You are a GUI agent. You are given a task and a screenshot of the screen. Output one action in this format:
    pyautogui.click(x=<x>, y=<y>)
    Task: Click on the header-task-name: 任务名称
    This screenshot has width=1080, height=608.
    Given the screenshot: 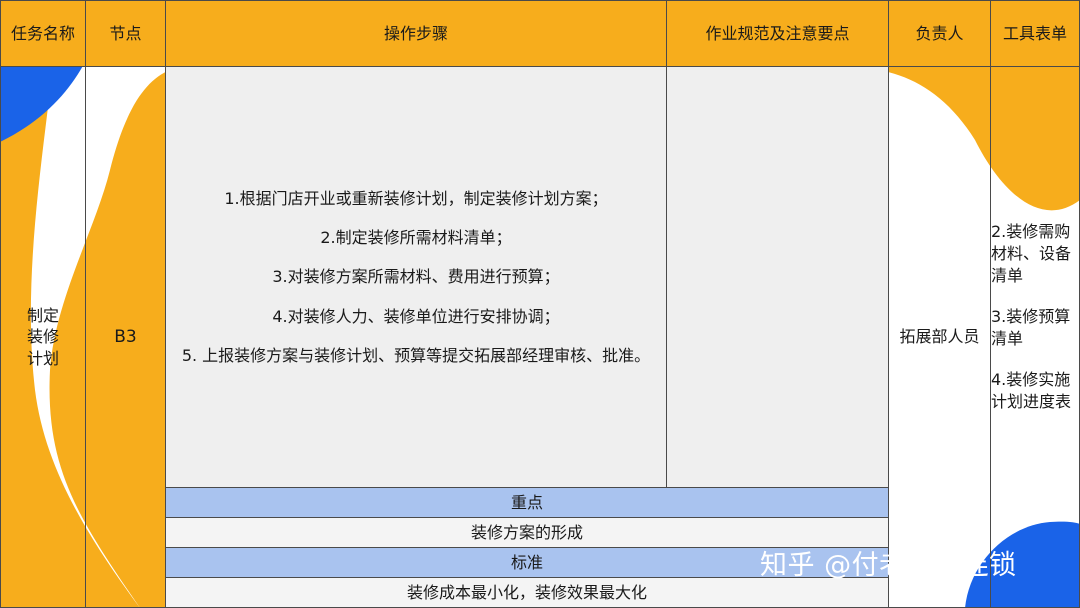 What is the action you would take?
    pyautogui.click(x=43, y=33)
    